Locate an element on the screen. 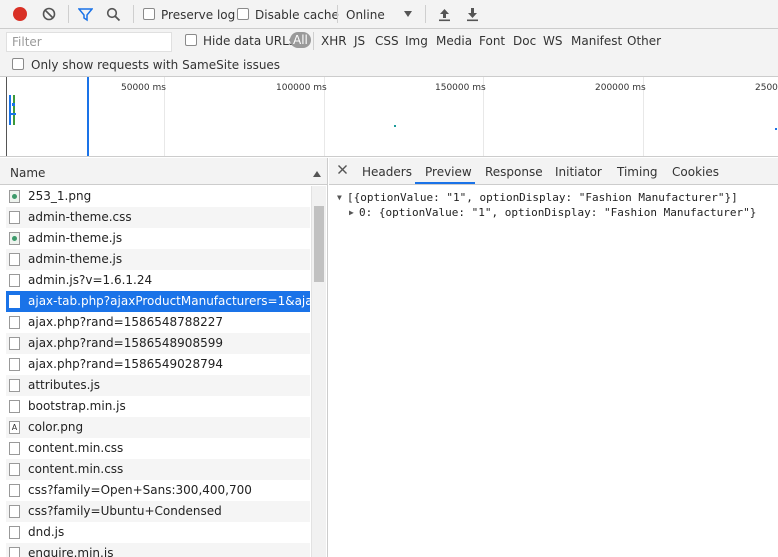 The width and height of the screenshot is (778, 557). request-row: ajax.php?rand=1586548788227 is located at coordinates (158, 322).